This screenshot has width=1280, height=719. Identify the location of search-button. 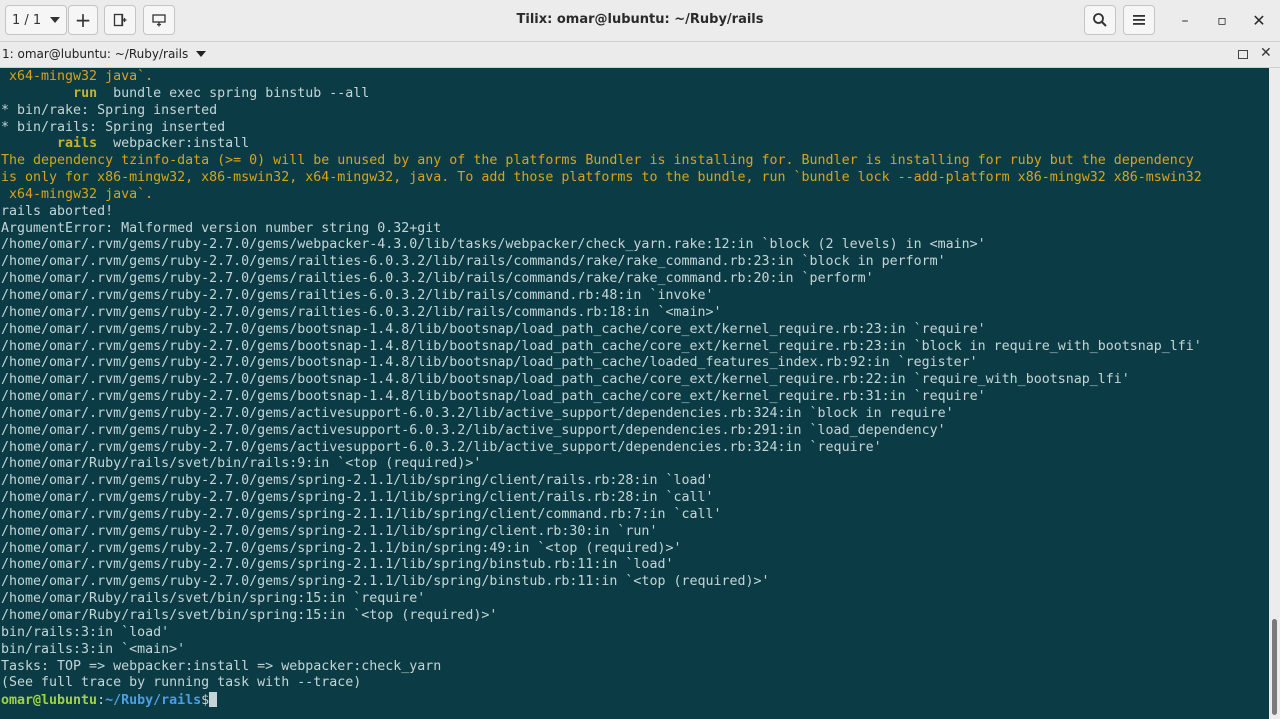
(1100, 20).